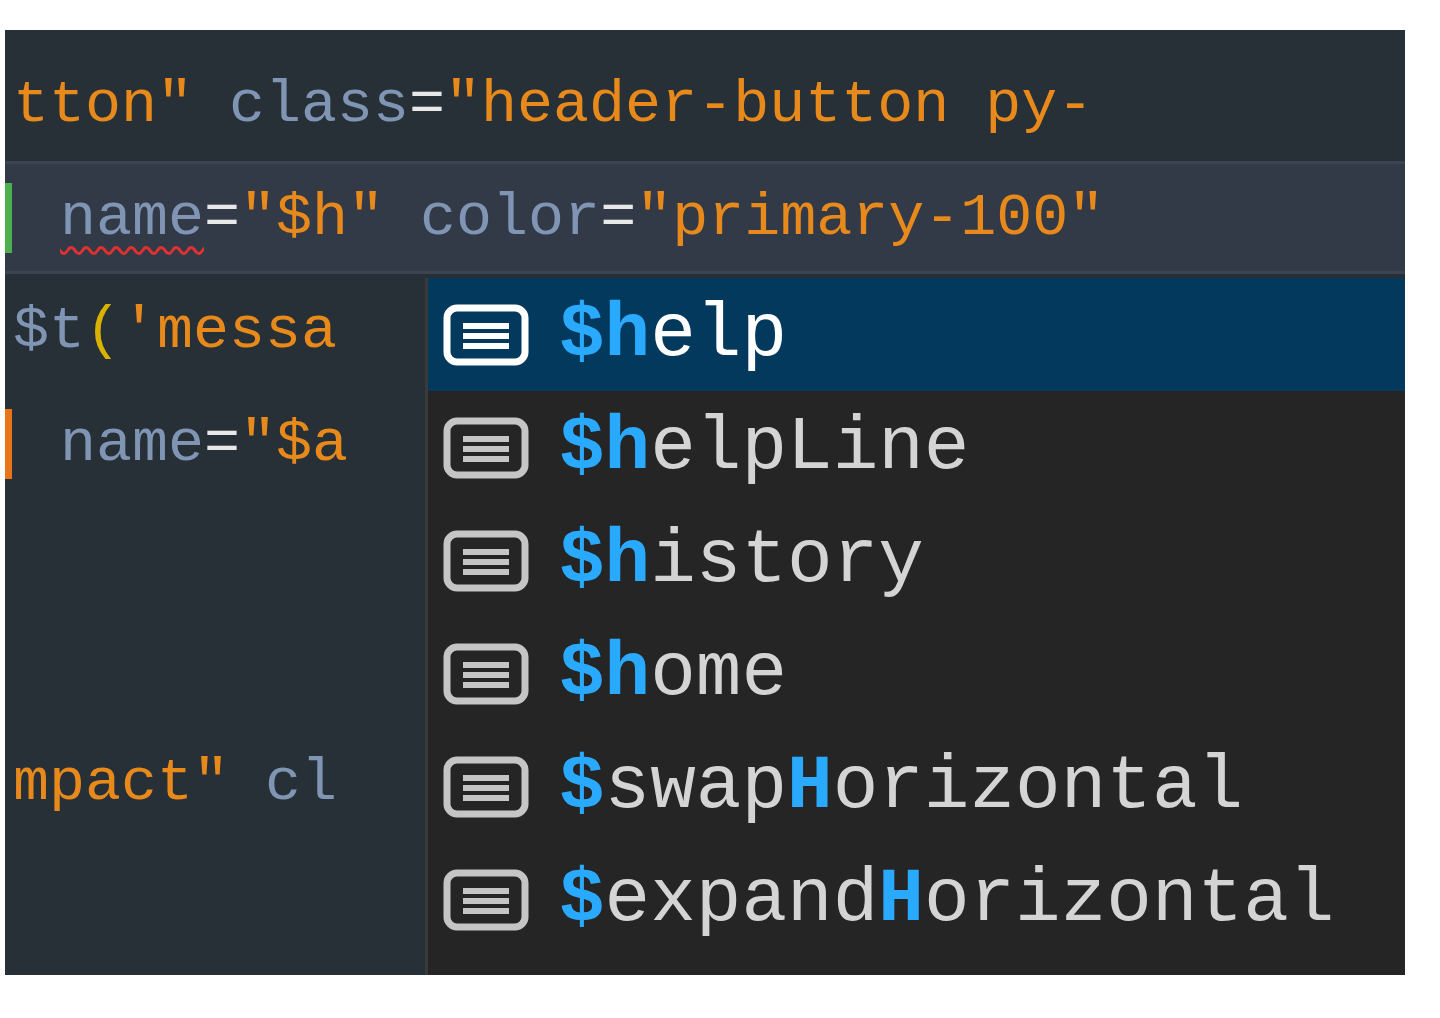 This screenshot has width=1440, height=1018. What do you see at coordinates (870, 217) in the screenshot?
I see `code-token: "primary-100"` at bounding box center [870, 217].